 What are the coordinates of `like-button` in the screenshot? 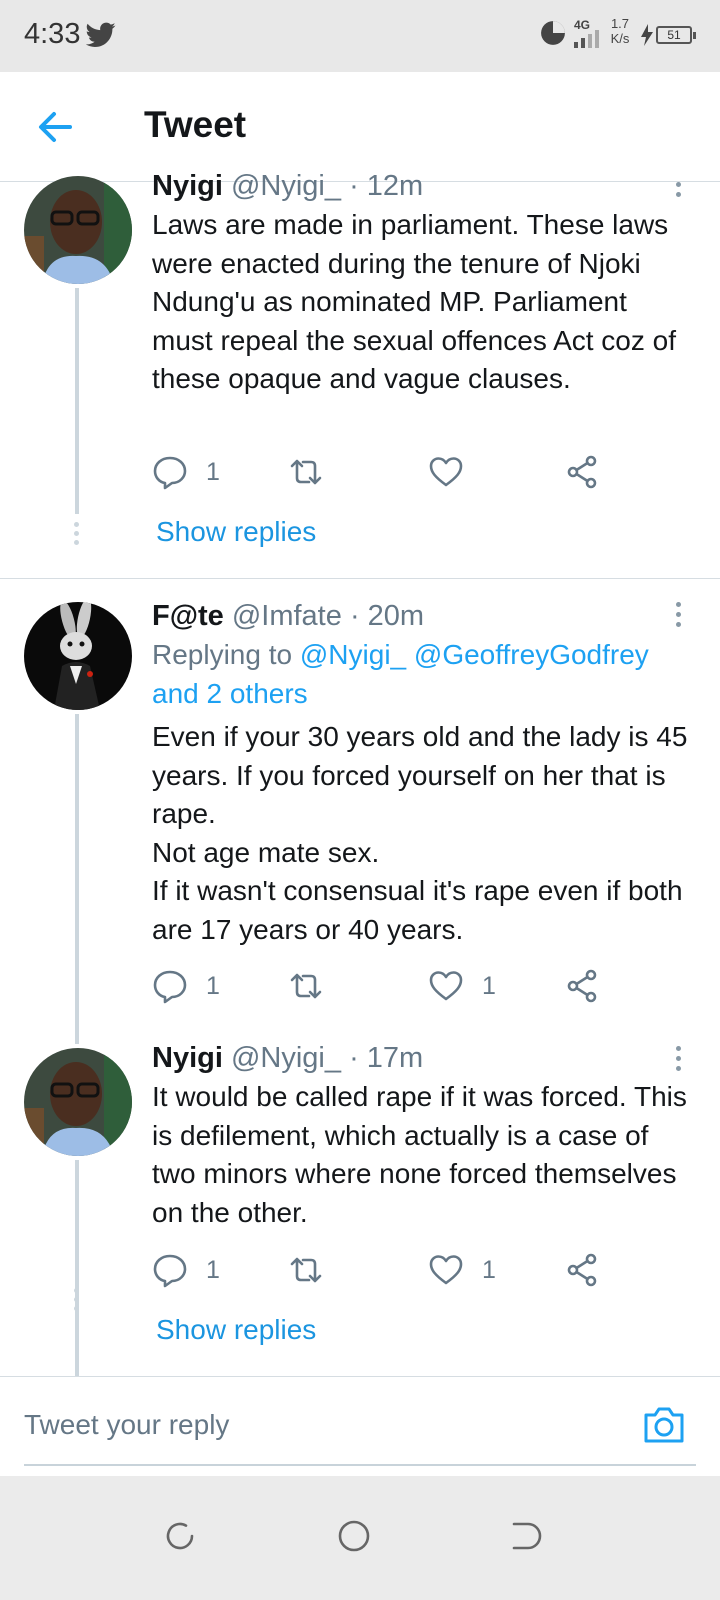 It's located at (455, 472).